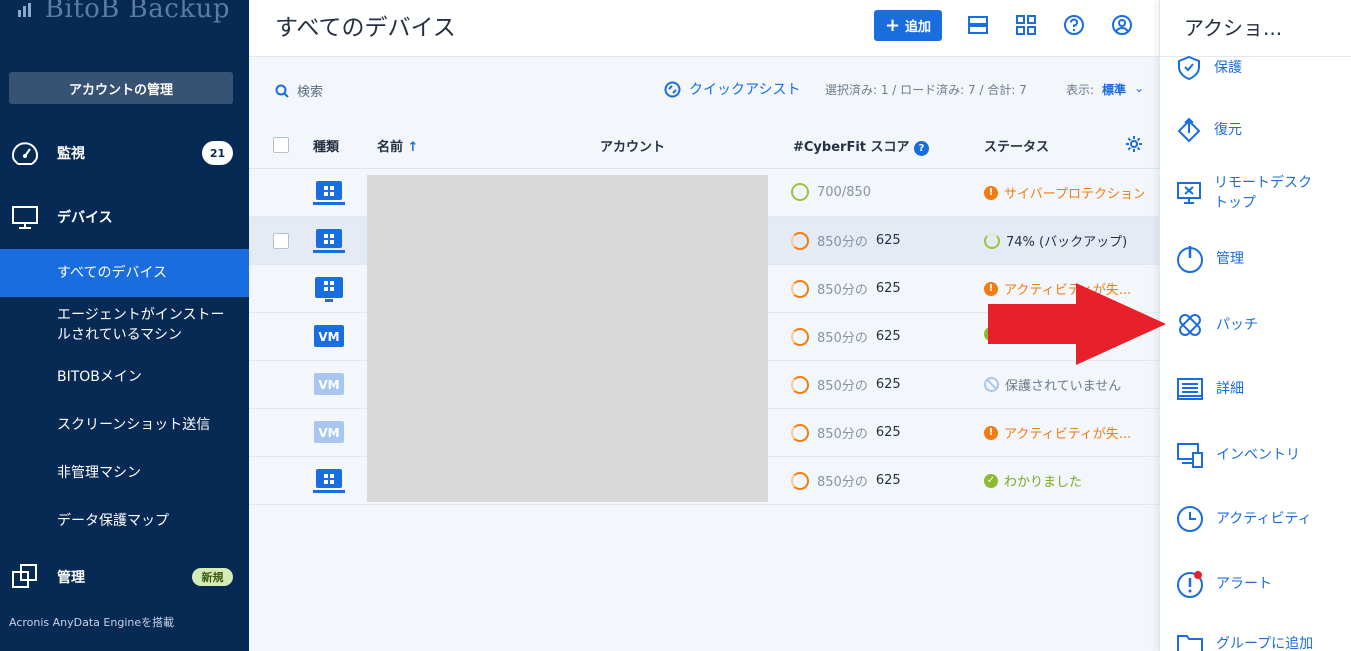  What do you see at coordinates (25, 217) in the screenshot?
I see `monitor-icon` at bounding box center [25, 217].